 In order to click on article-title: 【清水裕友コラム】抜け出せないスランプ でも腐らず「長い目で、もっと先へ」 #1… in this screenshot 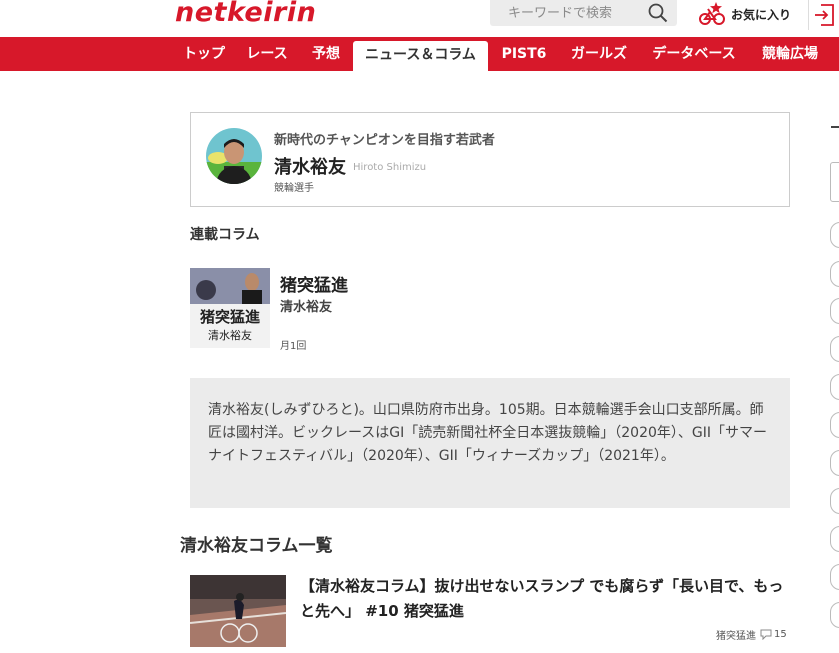, I will do `click(542, 599)`.